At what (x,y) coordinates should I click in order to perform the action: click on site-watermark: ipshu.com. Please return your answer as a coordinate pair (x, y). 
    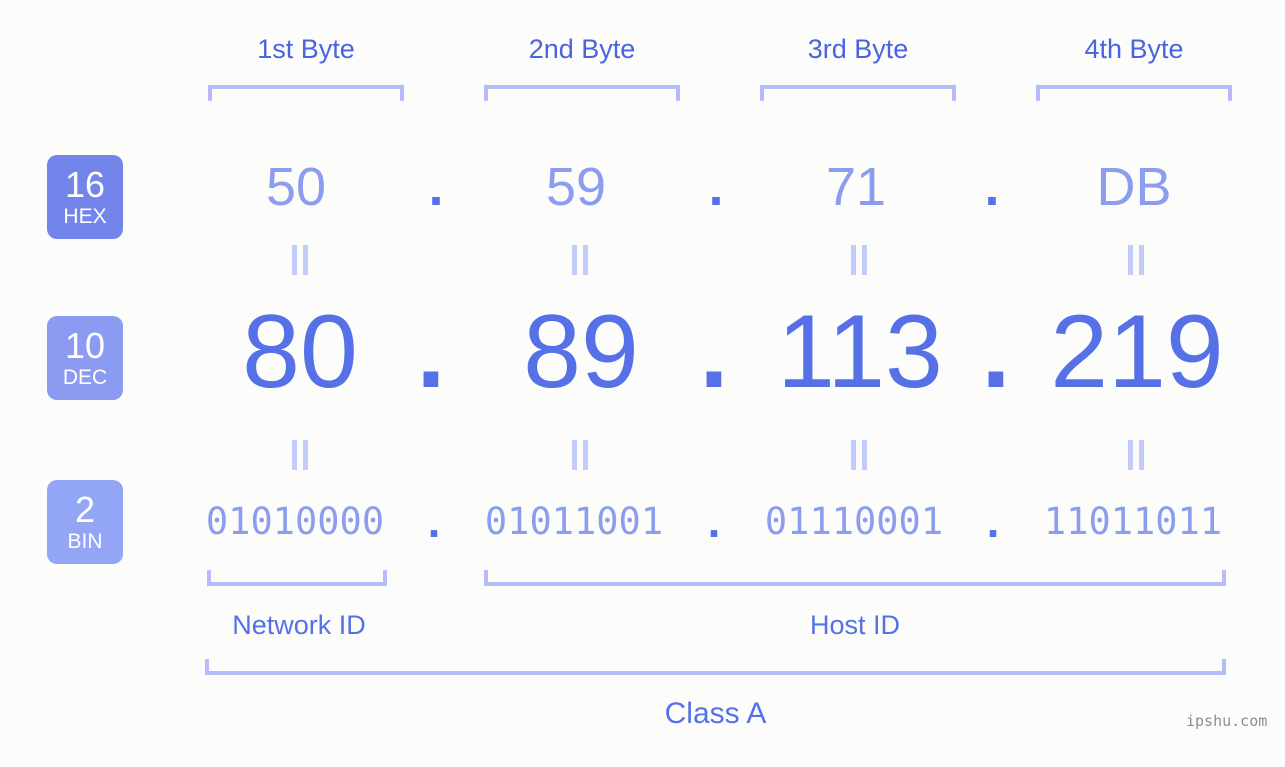
    Looking at the image, I should click on (1227, 721).